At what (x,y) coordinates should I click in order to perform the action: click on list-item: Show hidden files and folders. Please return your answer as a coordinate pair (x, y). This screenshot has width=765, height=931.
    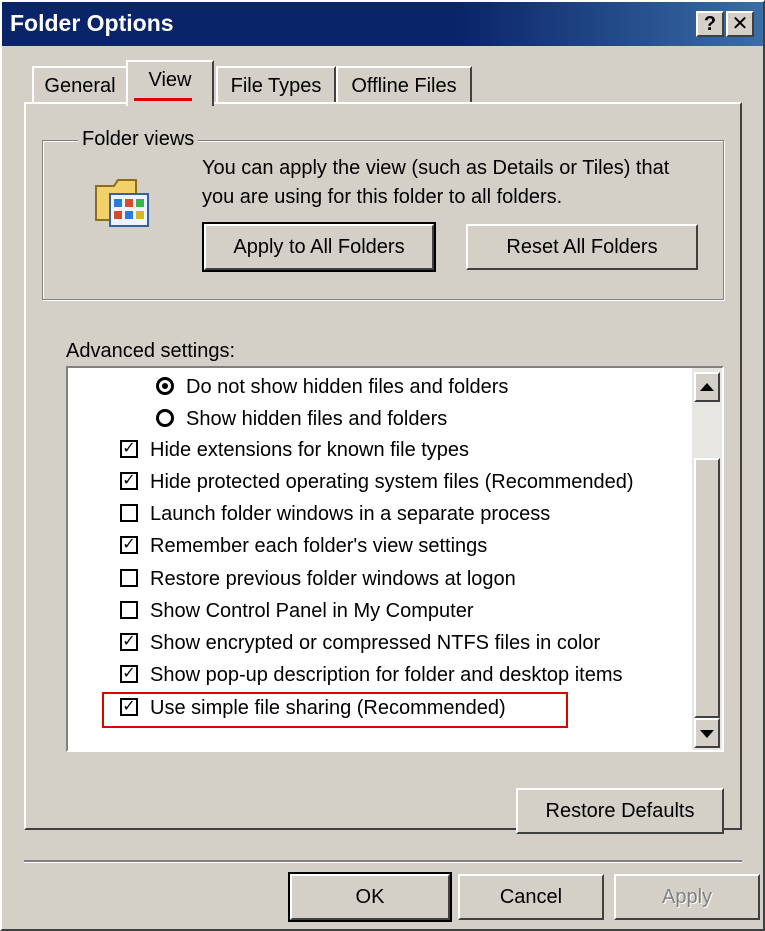
    Looking at the image, I should click on (301, 419).